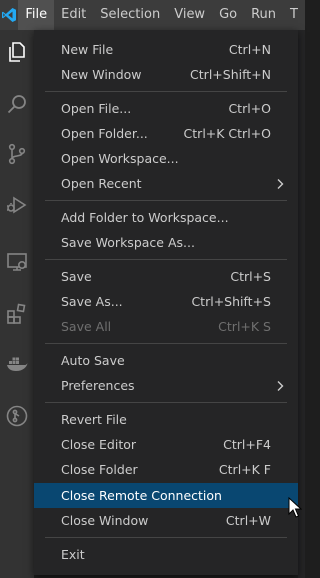  I want to click on menu-item-open-file: Open File... Ctrl+O, so click(166, 108).